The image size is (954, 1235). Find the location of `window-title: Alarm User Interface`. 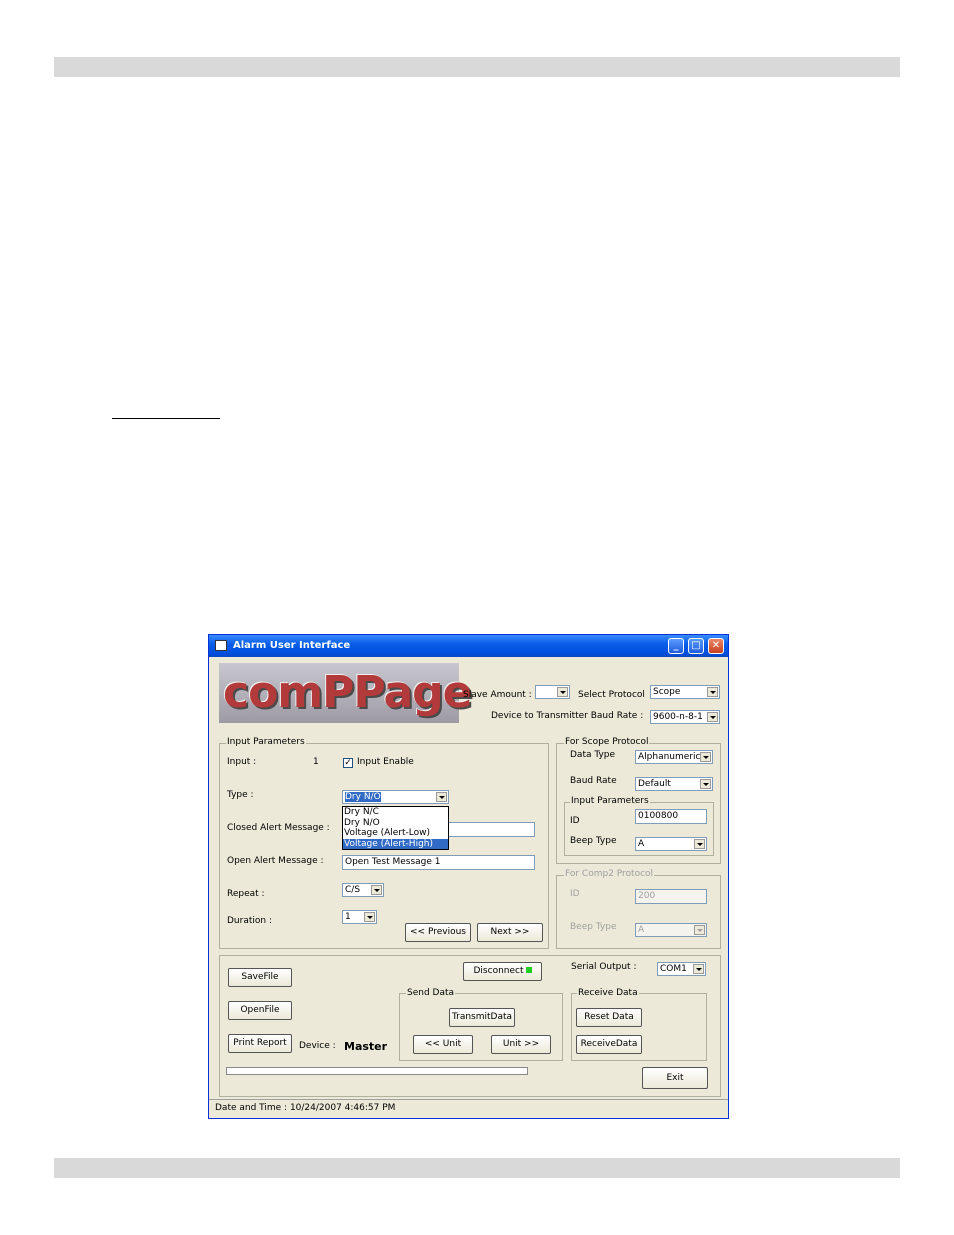

window-title: Alarm User Interface is located at coordinates (292, 645).